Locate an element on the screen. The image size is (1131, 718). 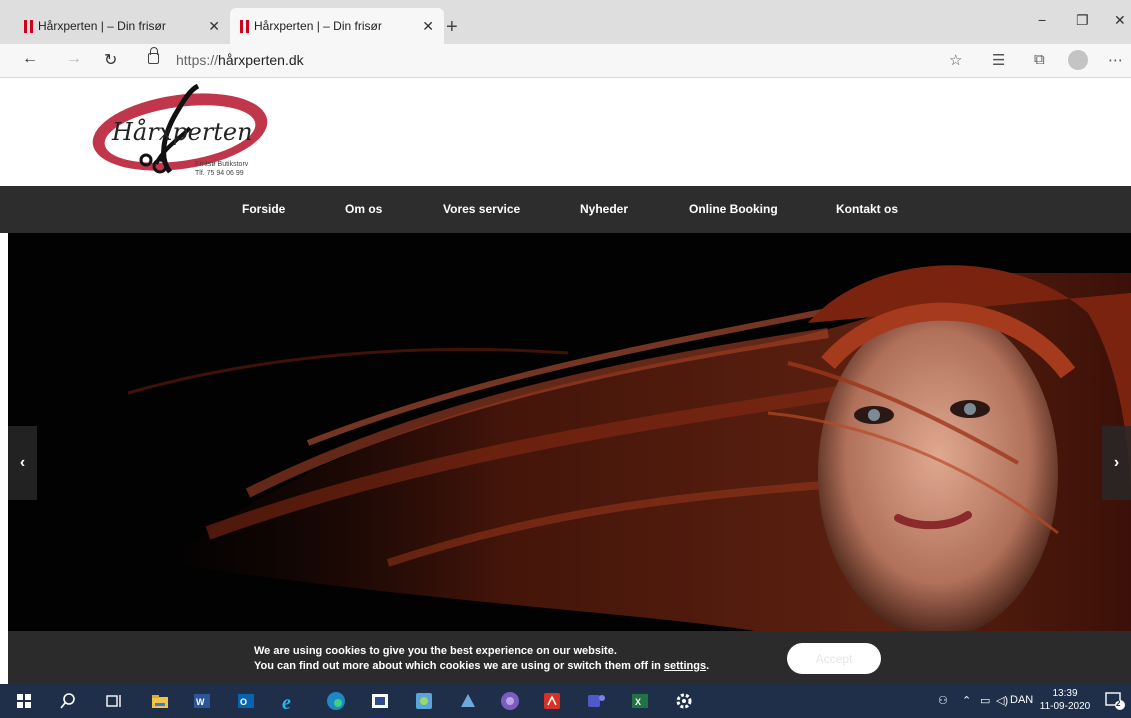
site-logo: Hårxperten is located at coordinates (186, 133).